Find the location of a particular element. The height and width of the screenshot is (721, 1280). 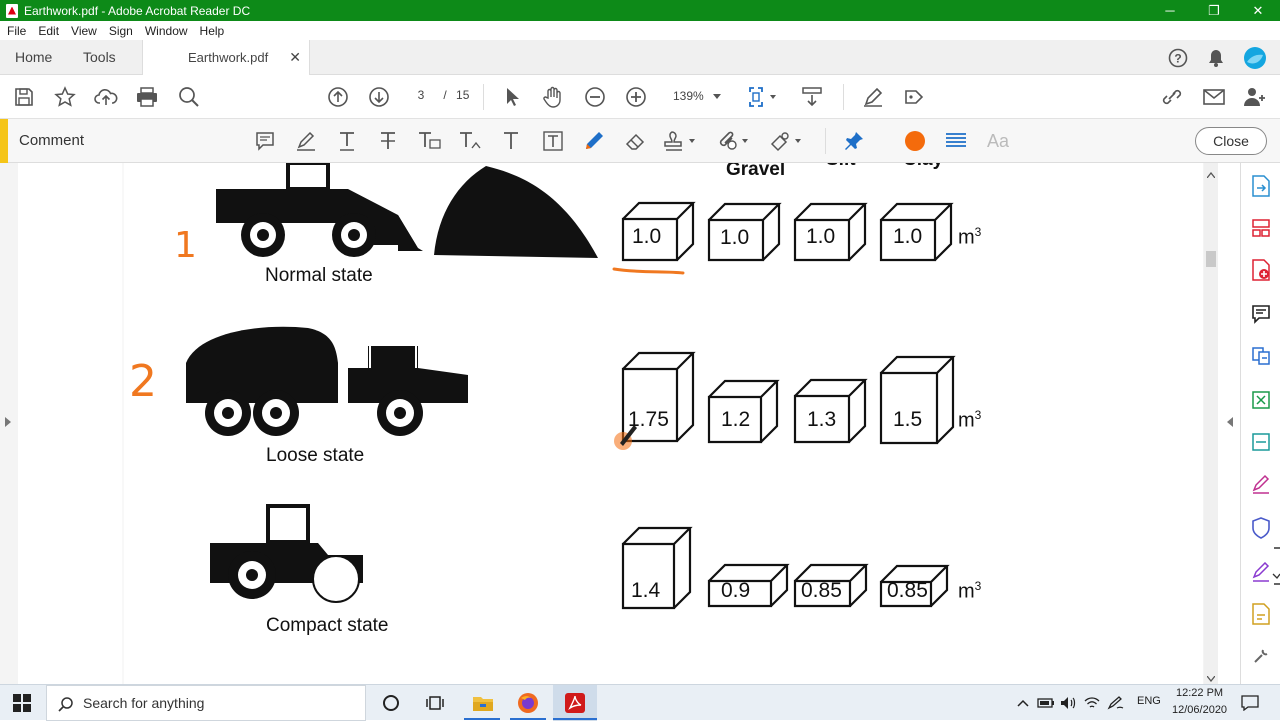

scan-ocr-icon is located at coordinates (1261, 442).